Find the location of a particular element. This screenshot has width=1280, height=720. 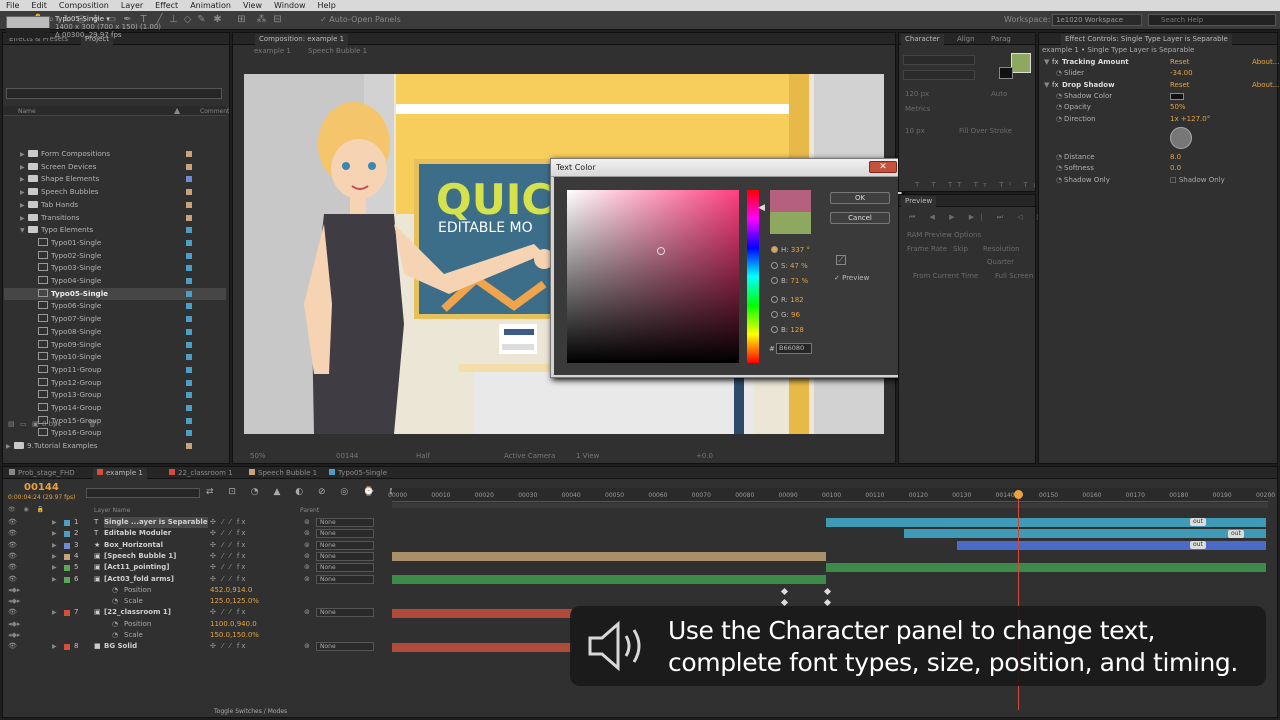

brightness-value: 71 % is located at coordinates (799, 281).